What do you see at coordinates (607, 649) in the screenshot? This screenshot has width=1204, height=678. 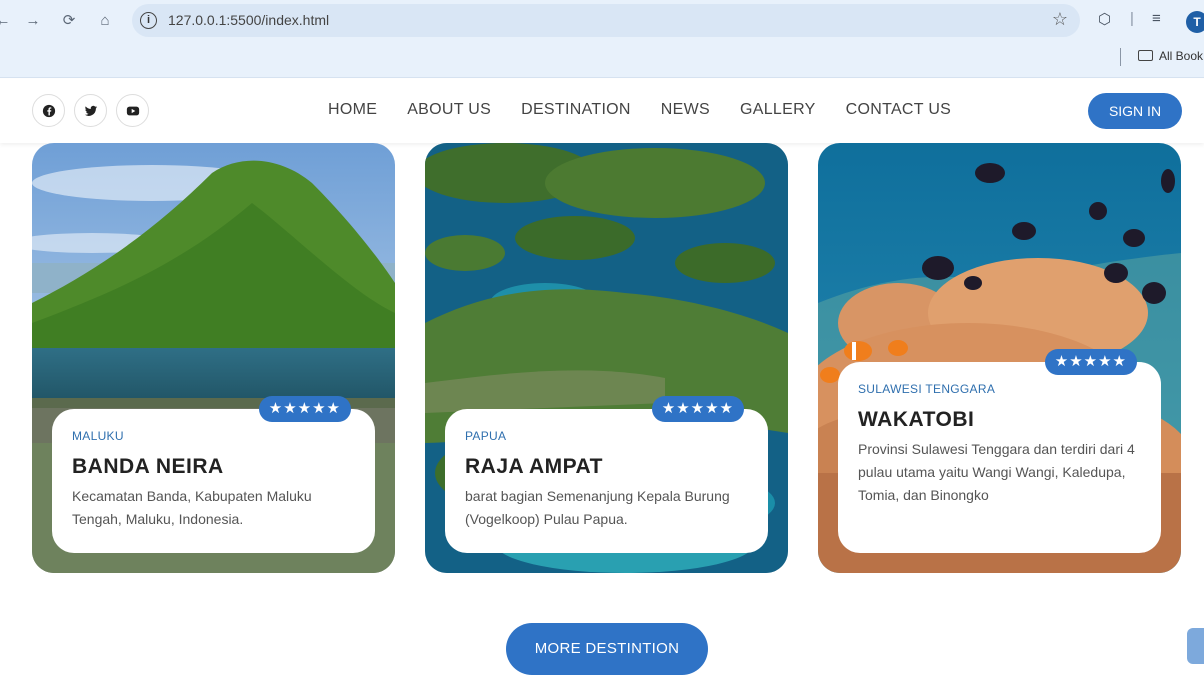 I see `more-destination-button: MORE DESTINTION` at bounding box center [607, 649].